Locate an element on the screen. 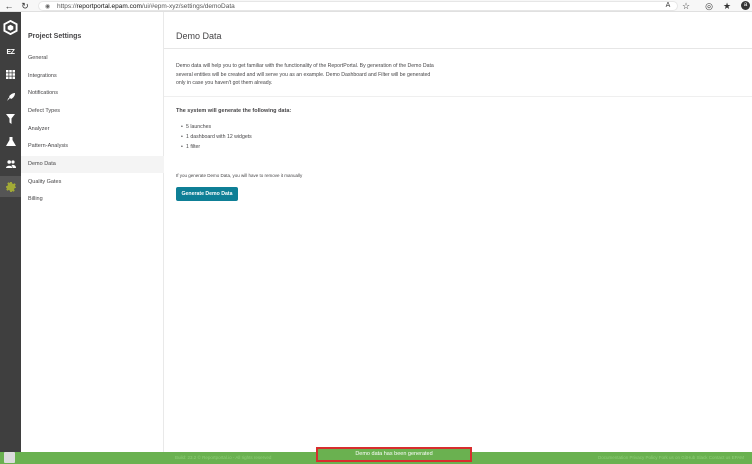  nav-dashboards is located at coordinates (10, 74).